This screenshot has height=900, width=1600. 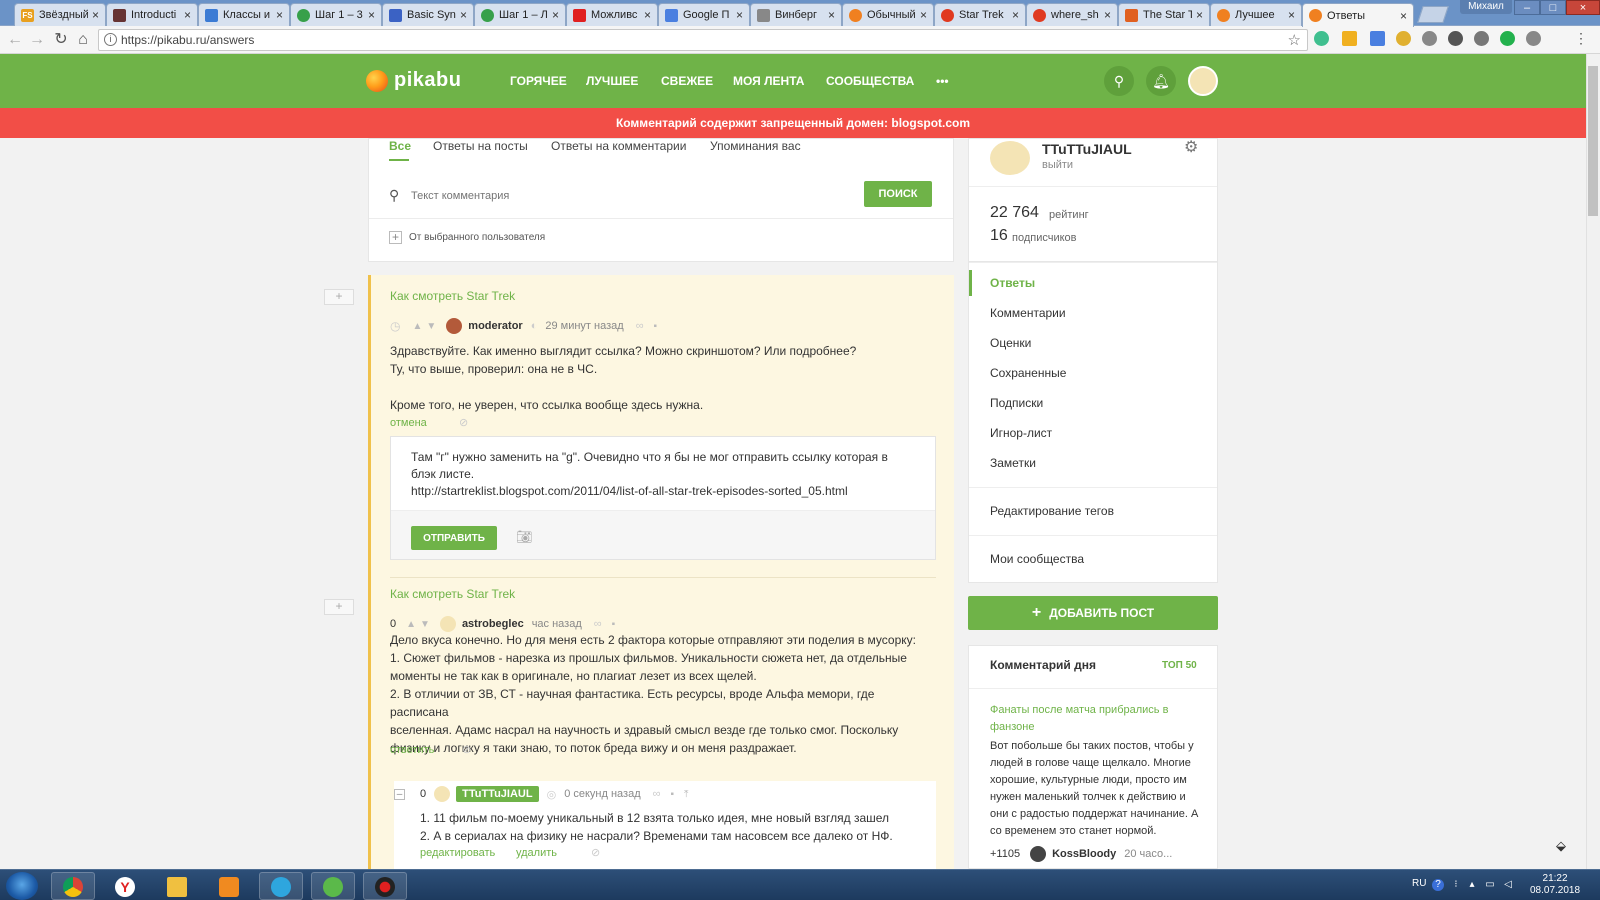 I want to click on volume-icon: ◁, so click(x=1508, y=885).